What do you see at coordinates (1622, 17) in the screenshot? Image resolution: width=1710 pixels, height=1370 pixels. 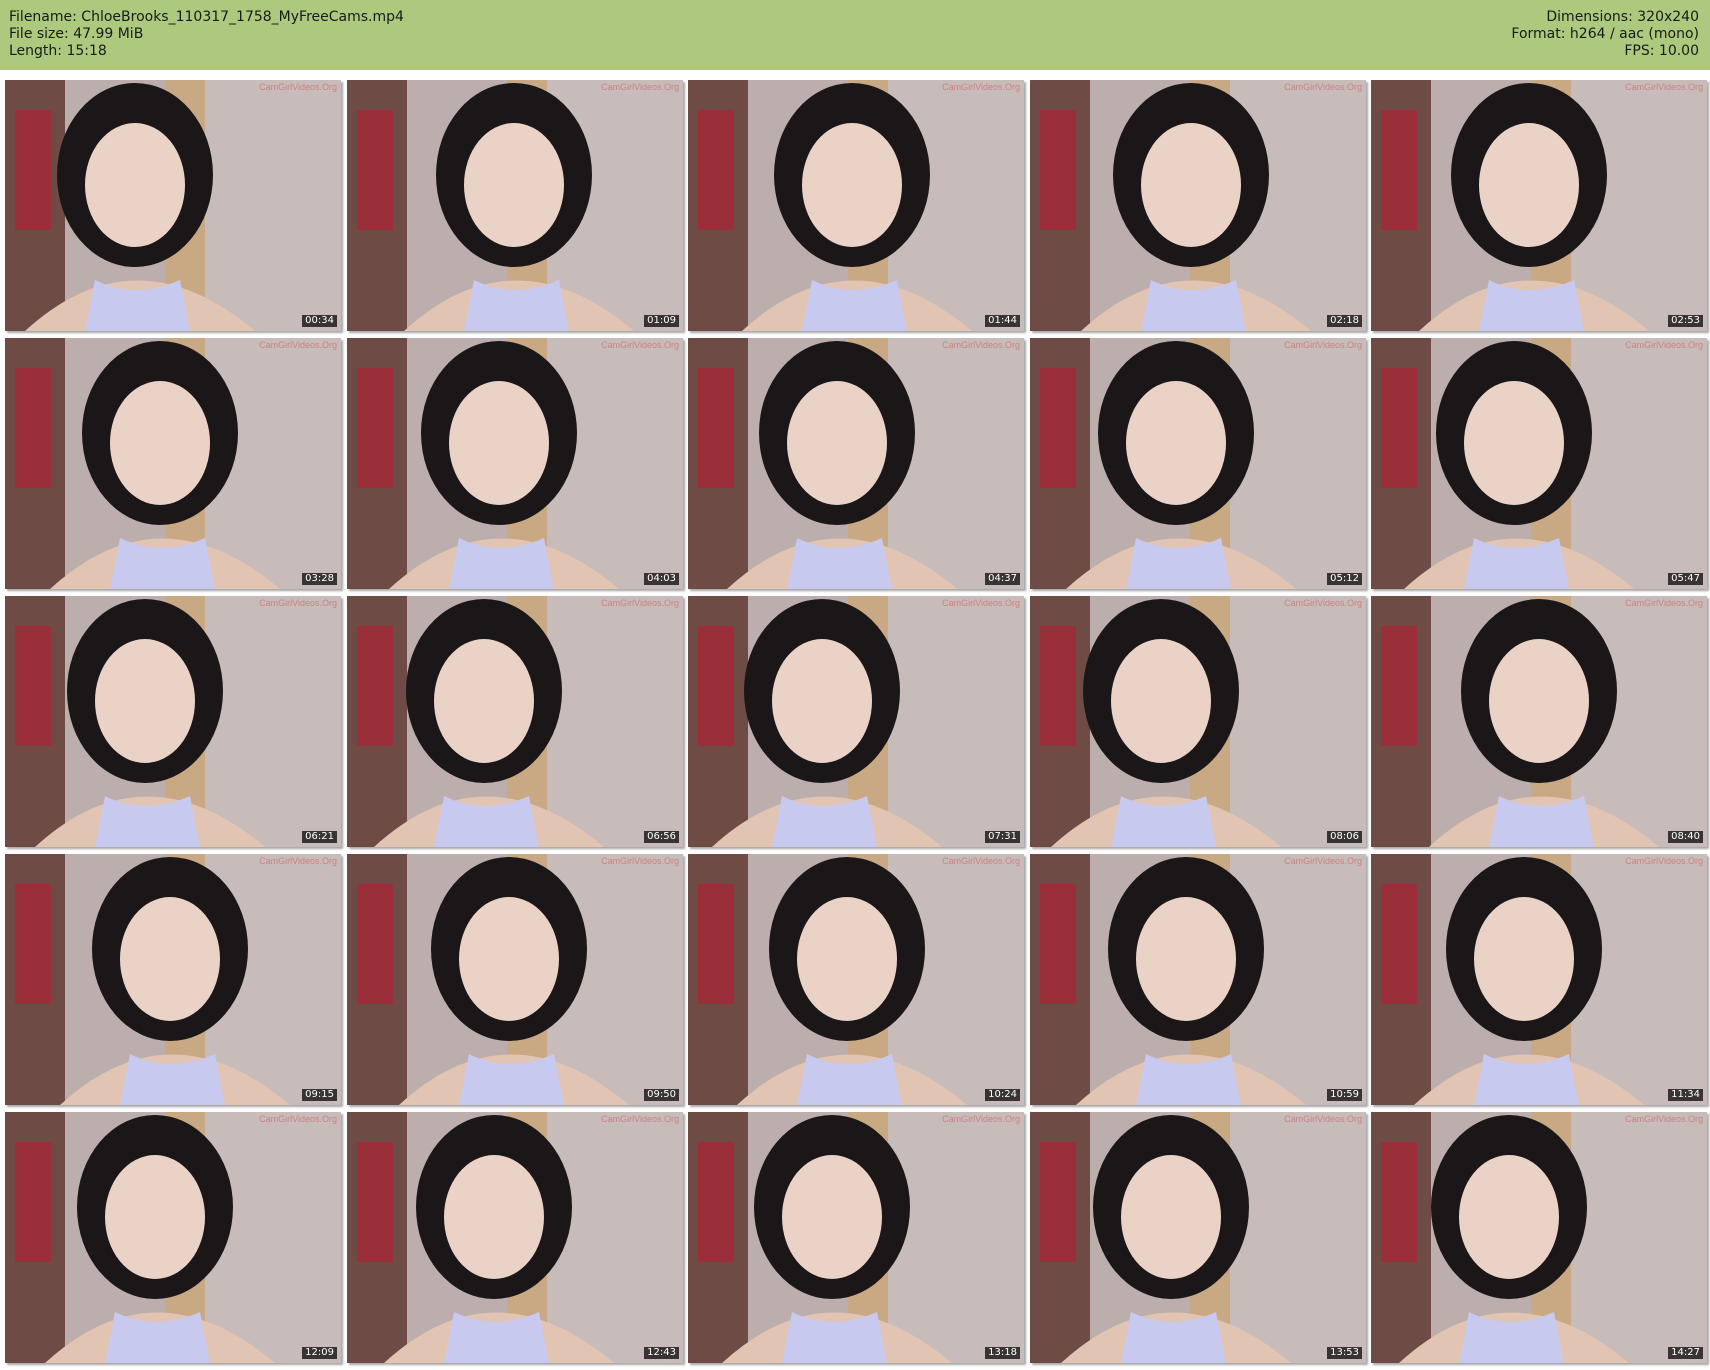 I see `dimensions-text: Dimensions: 320x240` at bounding box center [1622, 17].